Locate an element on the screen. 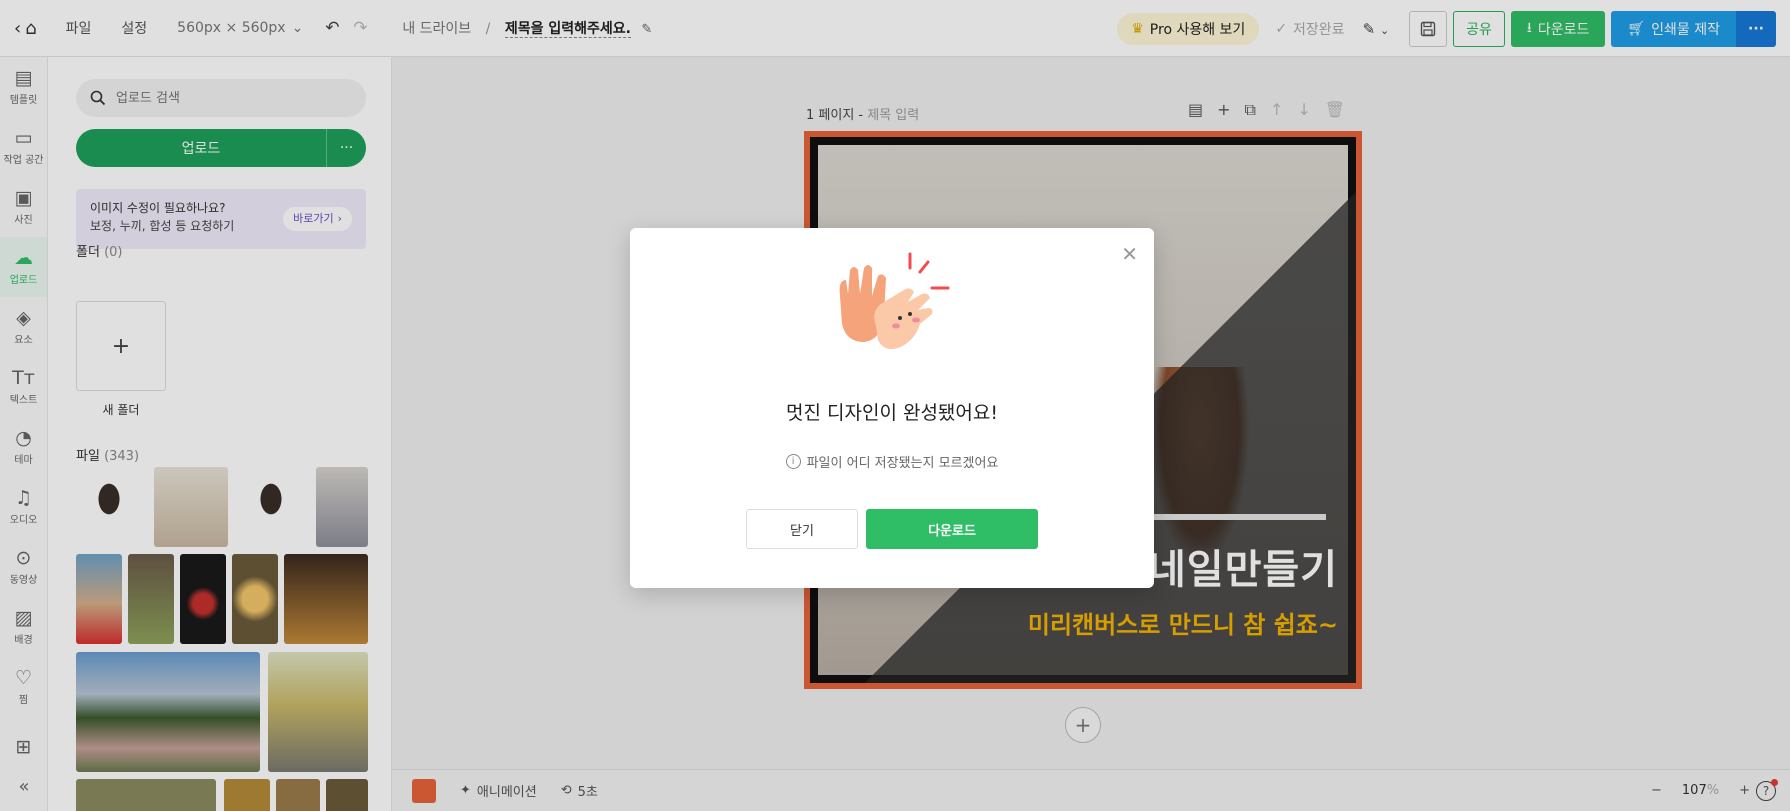  high-five-illustration is located at coordinates (894, 300).